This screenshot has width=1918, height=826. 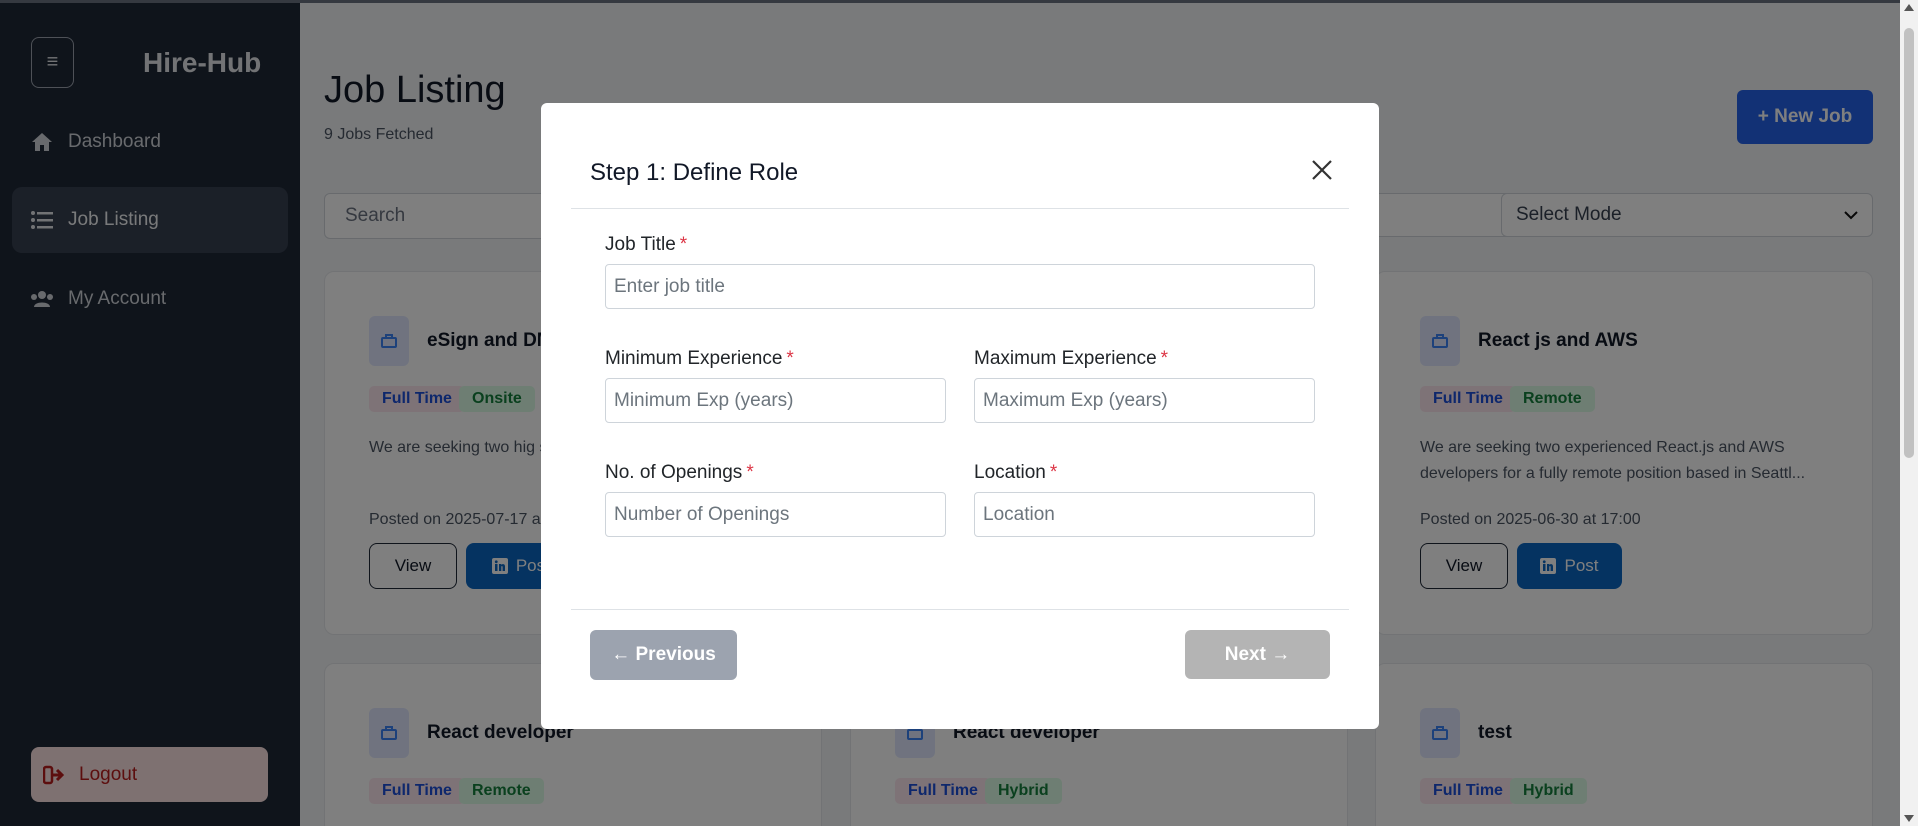 What do you see at coordinates (1909, 243) in the screenshot?
I see `scrollbar-thumb` at bounding box center [1909, 243].